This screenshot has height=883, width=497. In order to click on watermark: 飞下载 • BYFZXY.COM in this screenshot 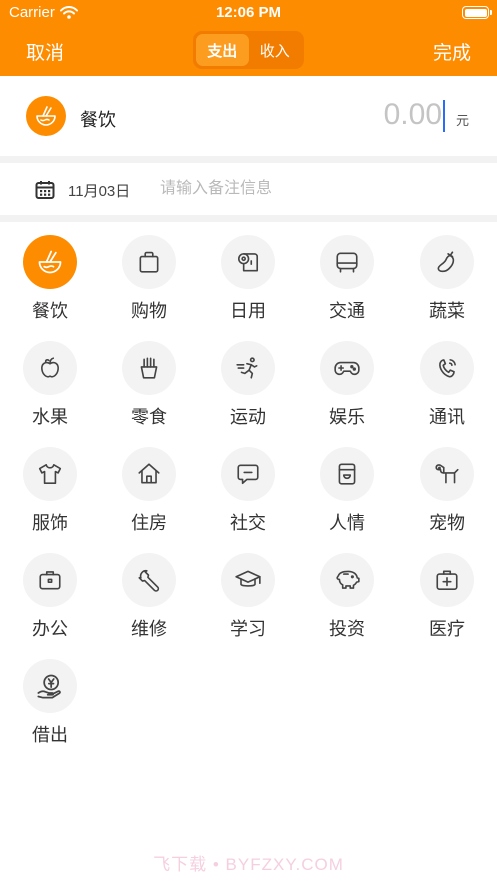, I will do `click(248, 864)`.